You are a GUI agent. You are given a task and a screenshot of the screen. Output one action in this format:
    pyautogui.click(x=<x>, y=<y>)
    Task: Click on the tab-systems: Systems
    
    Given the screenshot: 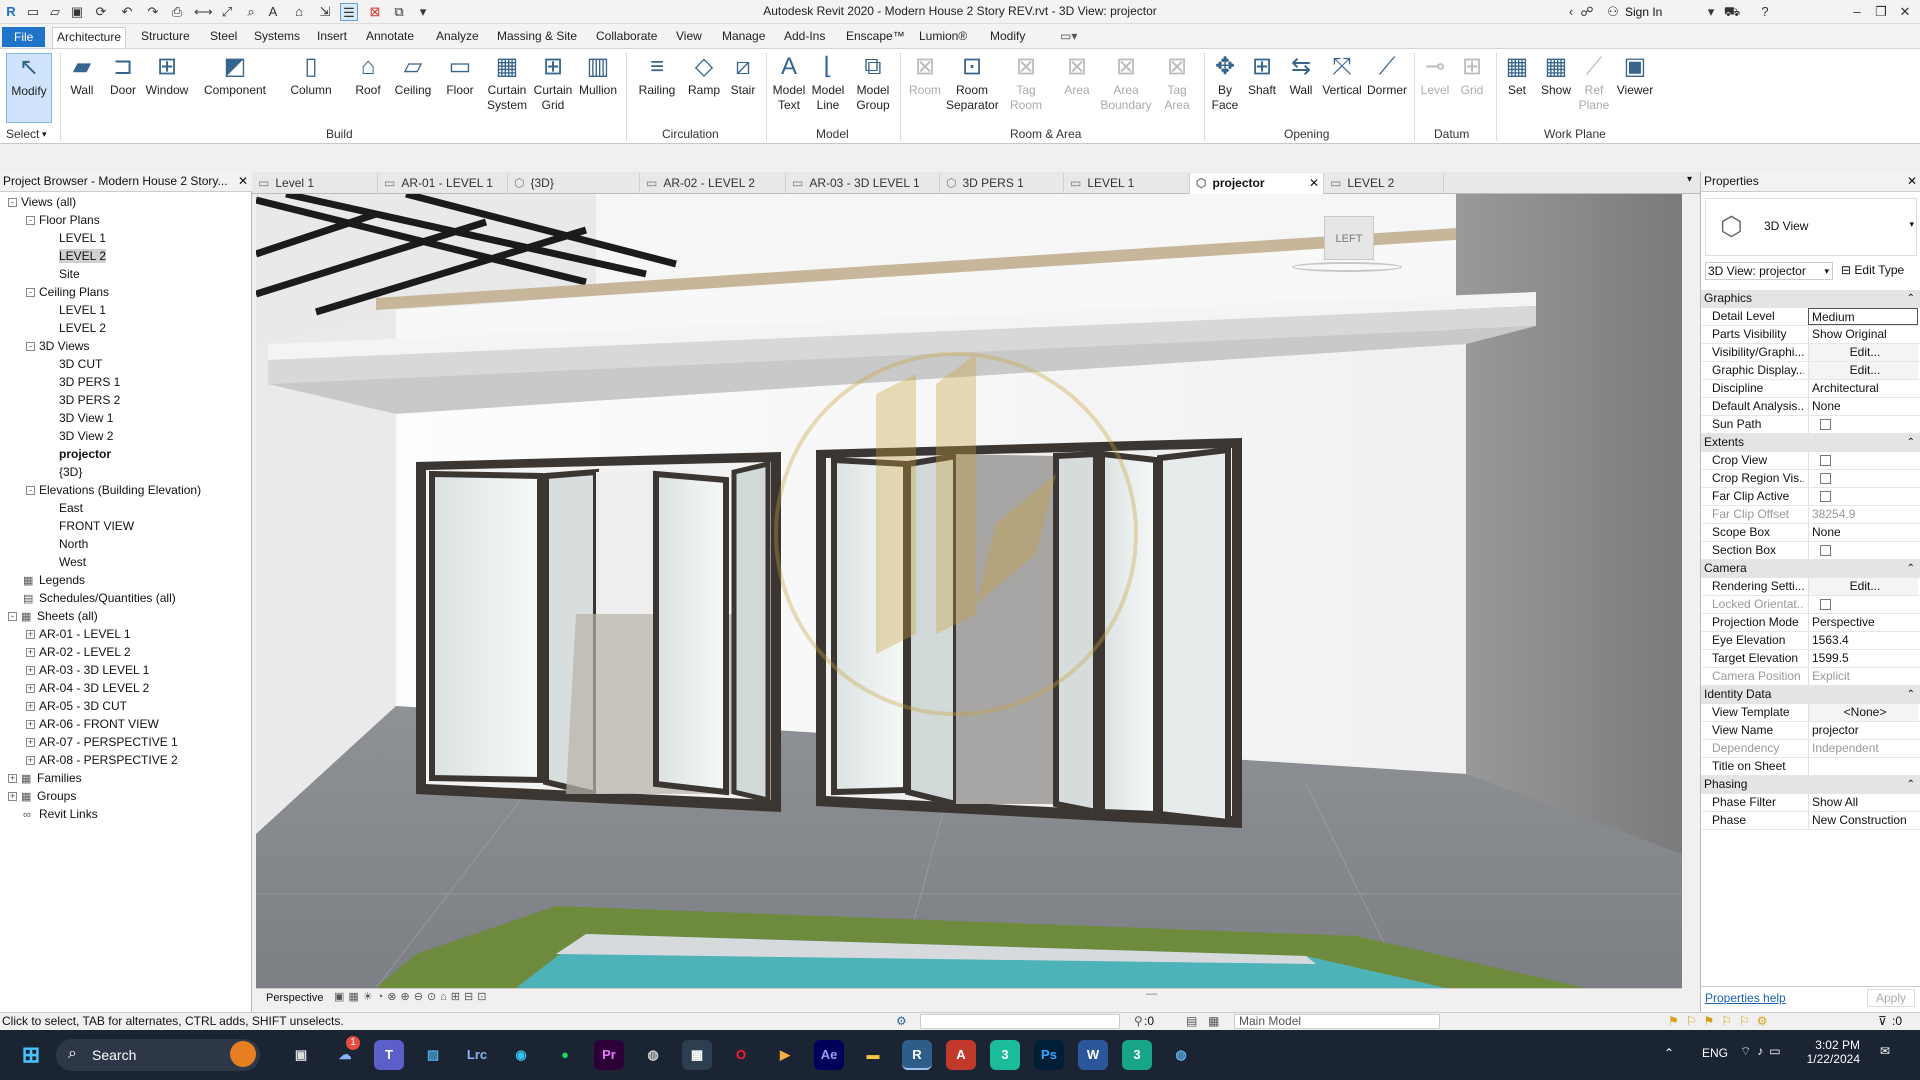 What is the action you would take?
    pyautogui.click(x=277, y=37)
    